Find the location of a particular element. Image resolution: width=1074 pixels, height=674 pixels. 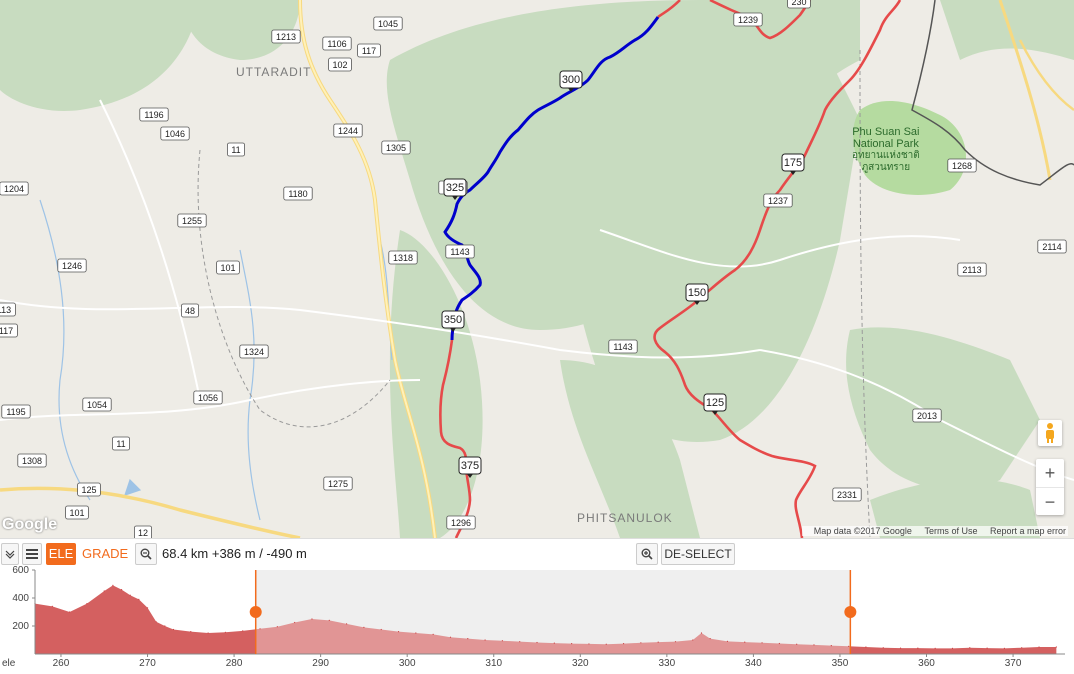

road-label: 1305 is located at coordinates (396, 147).